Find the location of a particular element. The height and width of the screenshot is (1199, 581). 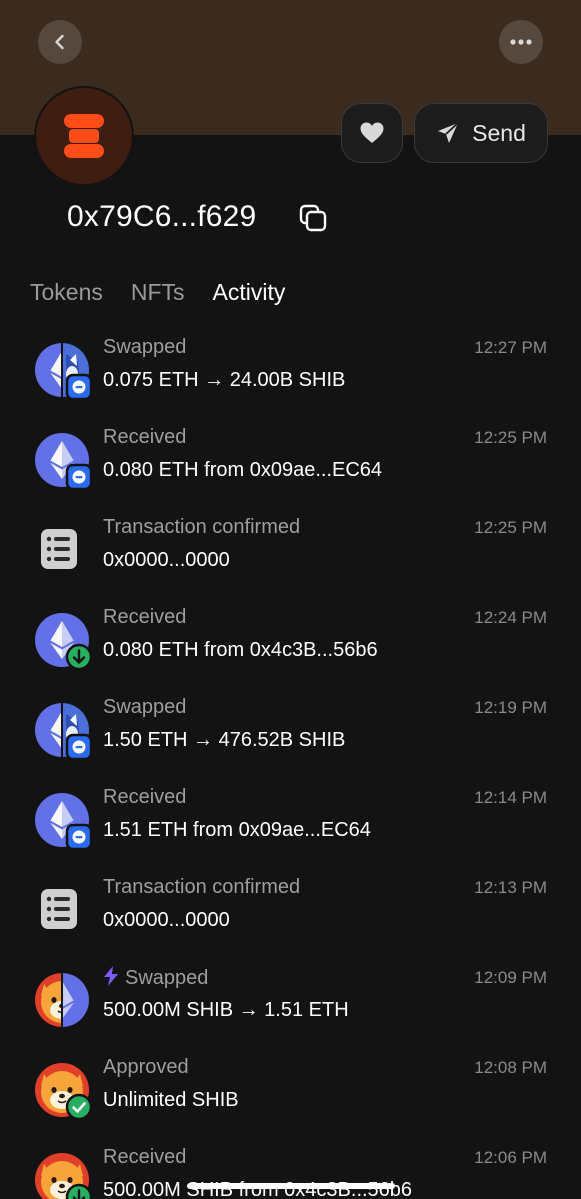

activity-time: 12:09 PM is located at coordinates (510, 977).